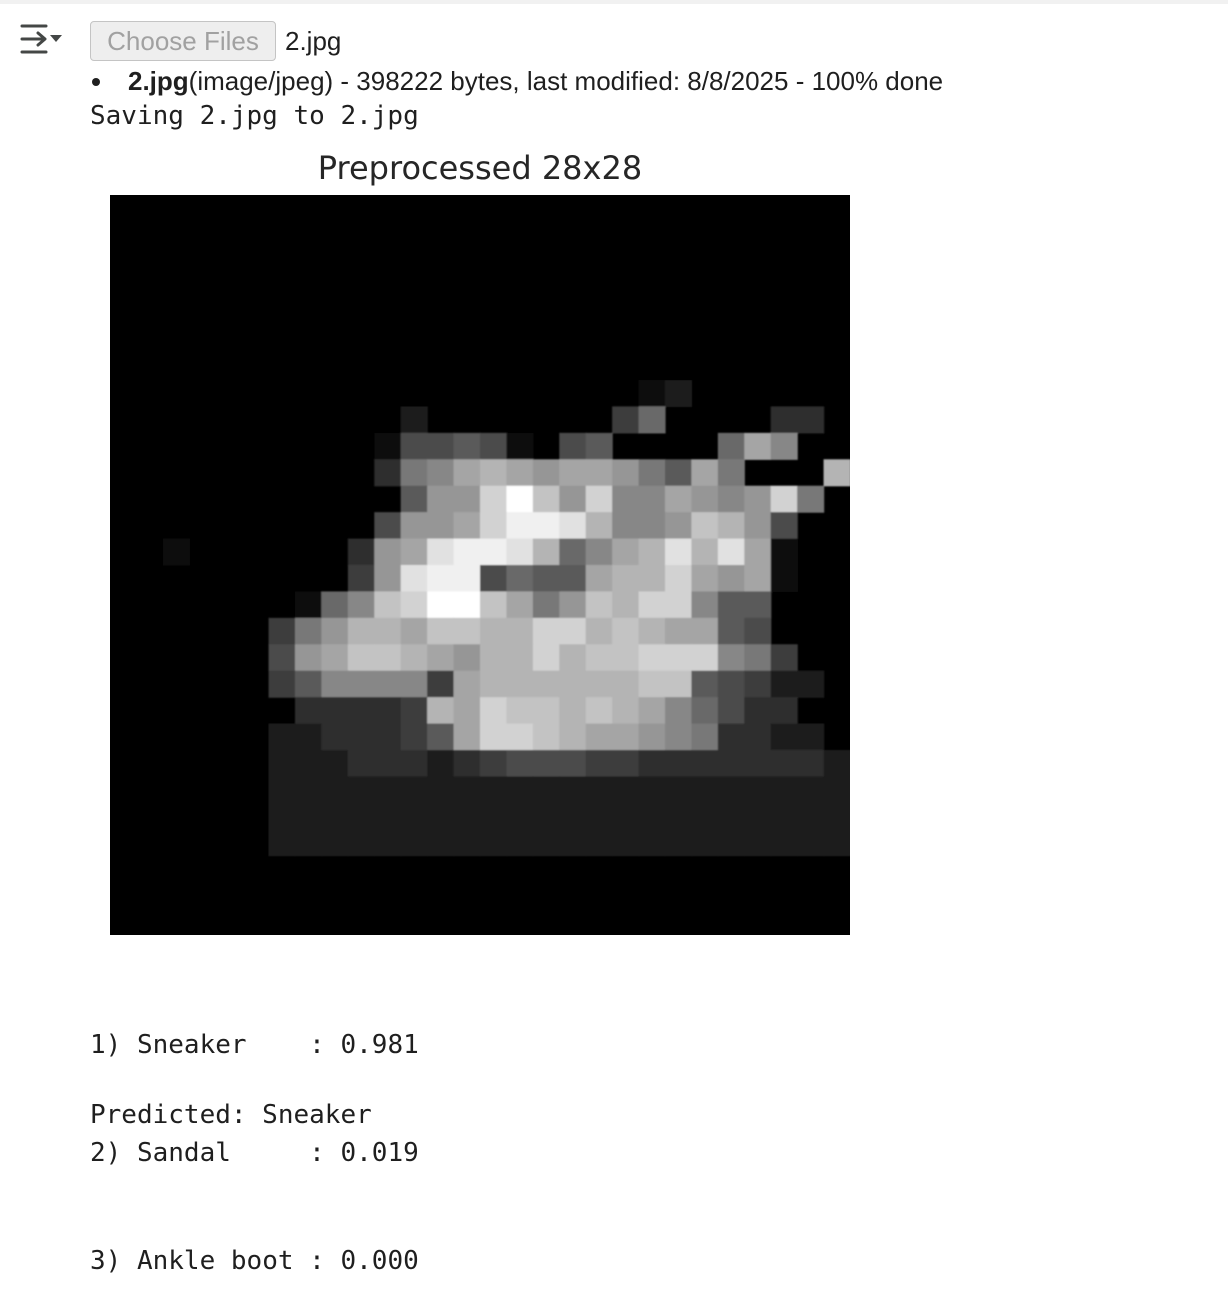 This screenshot has width=1228, height=1315. What do you see at coordinates (106, 1153) in the screenshot?
I see `prediction-rank: 2)` at bounding box center [106, 1153].